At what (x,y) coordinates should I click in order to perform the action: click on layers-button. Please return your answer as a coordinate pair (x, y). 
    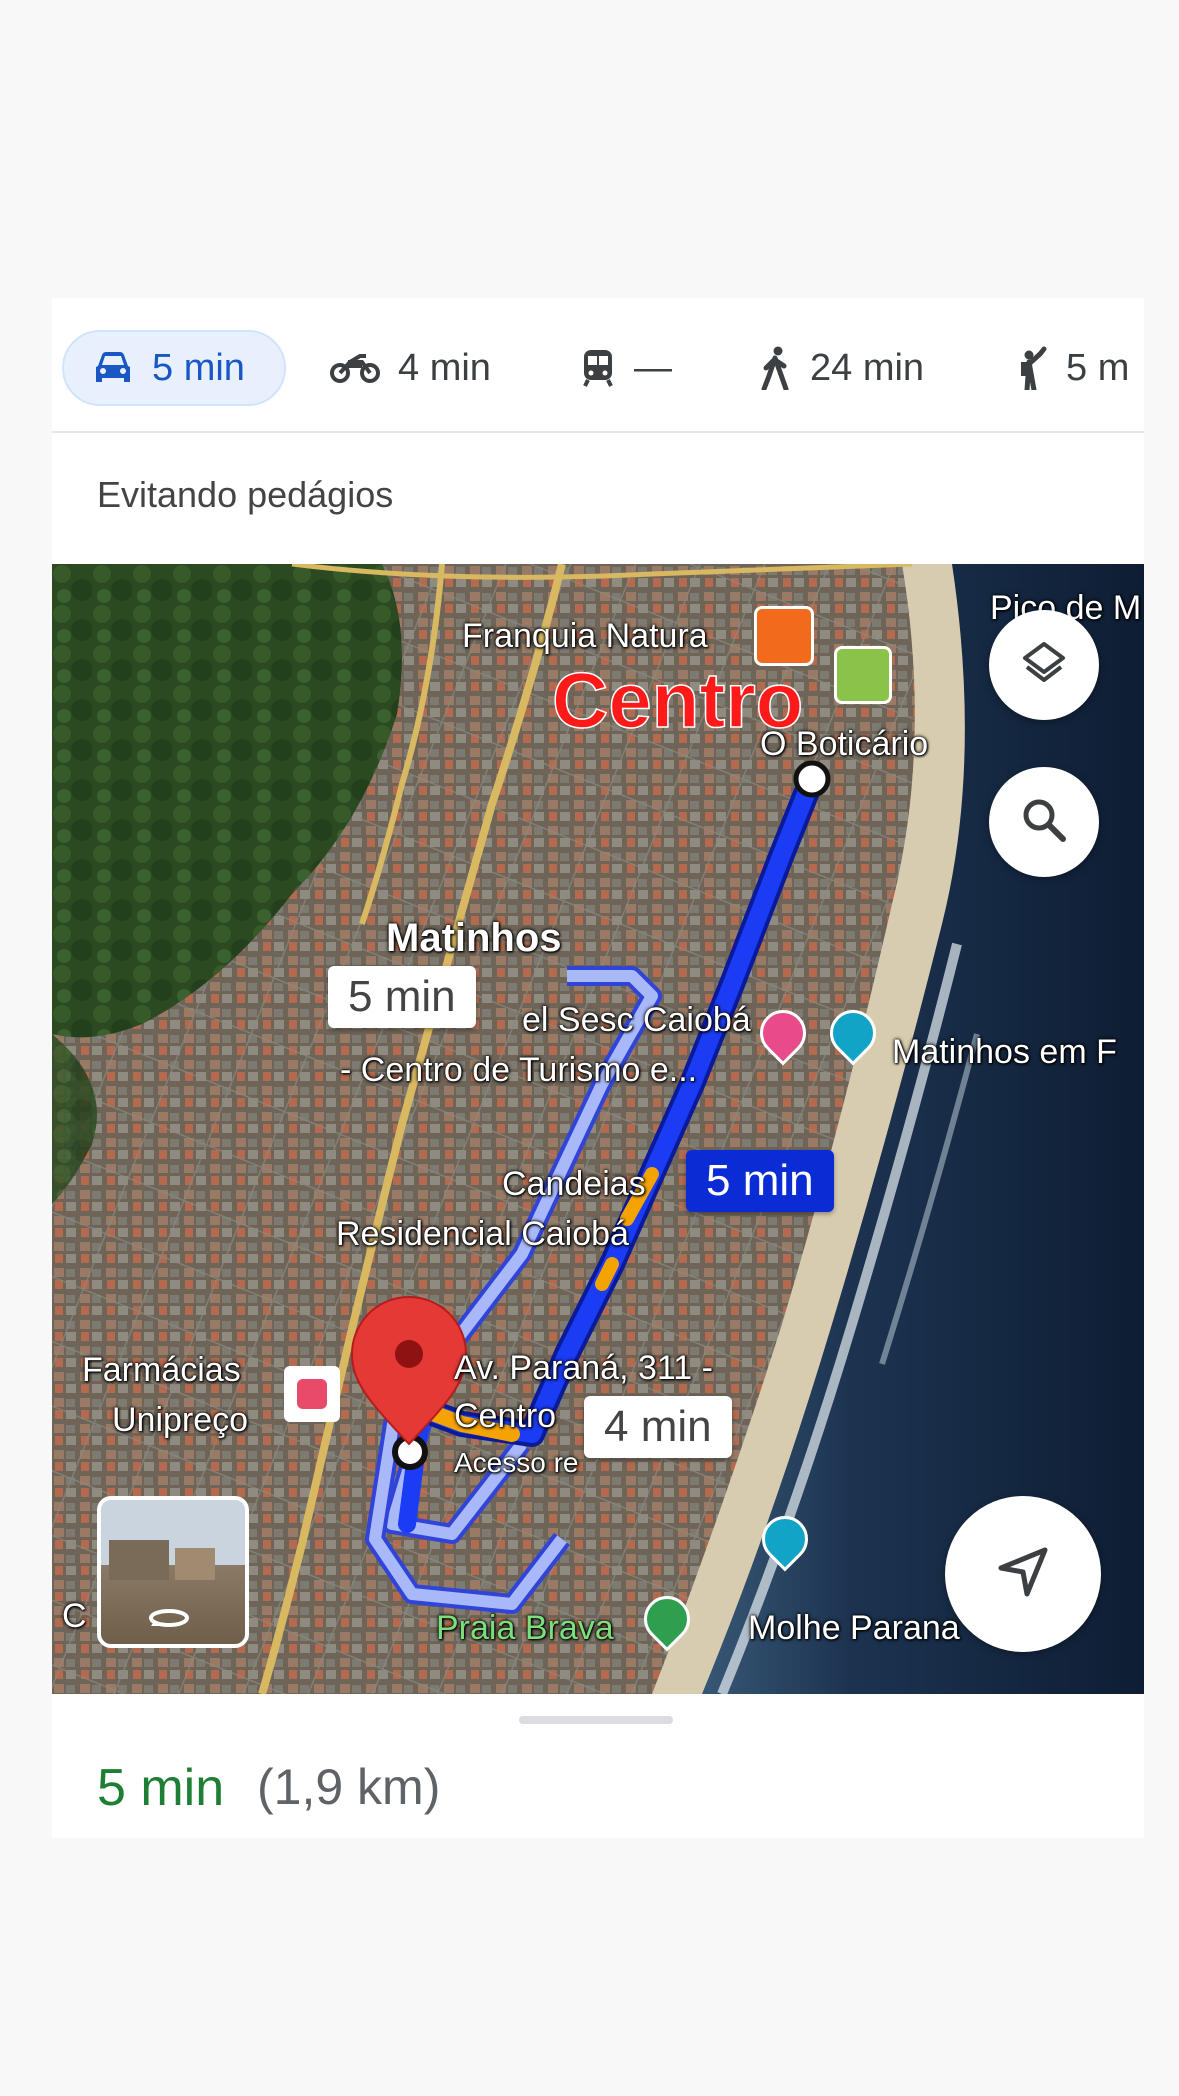
    Looking at the image, I should click on (1044, 665).